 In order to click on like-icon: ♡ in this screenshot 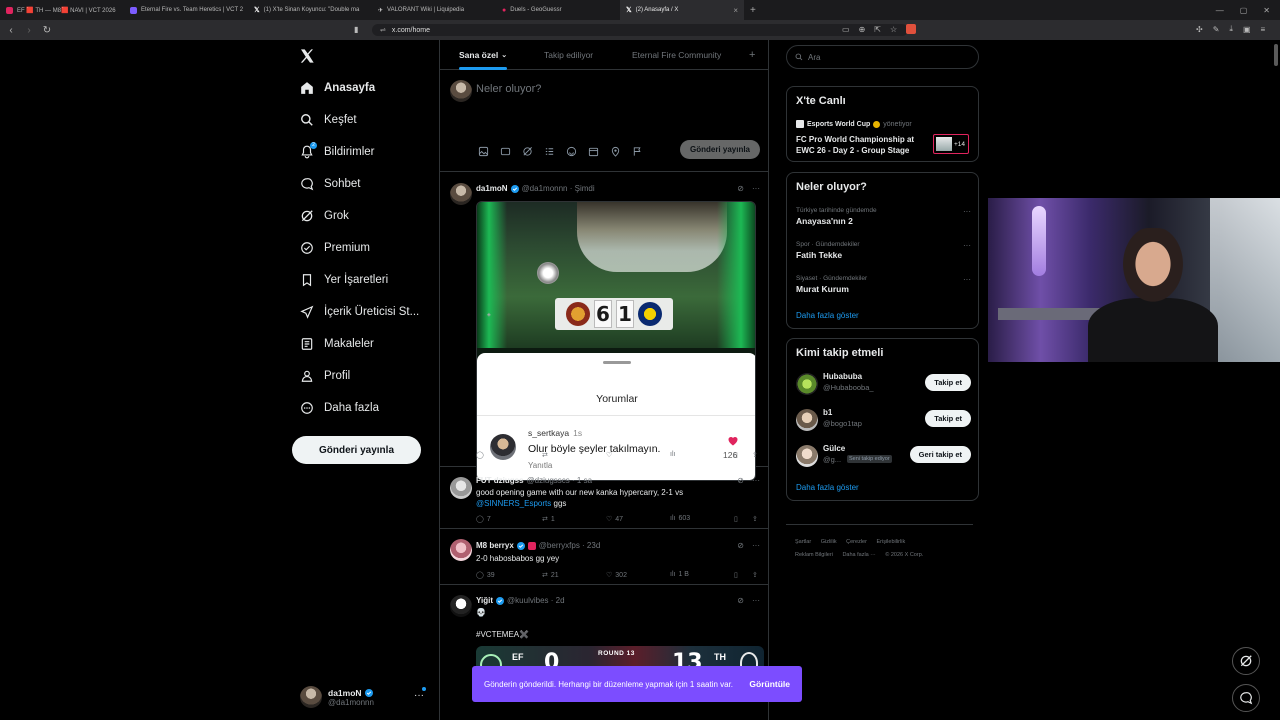, I will do `click(609, 455)`.